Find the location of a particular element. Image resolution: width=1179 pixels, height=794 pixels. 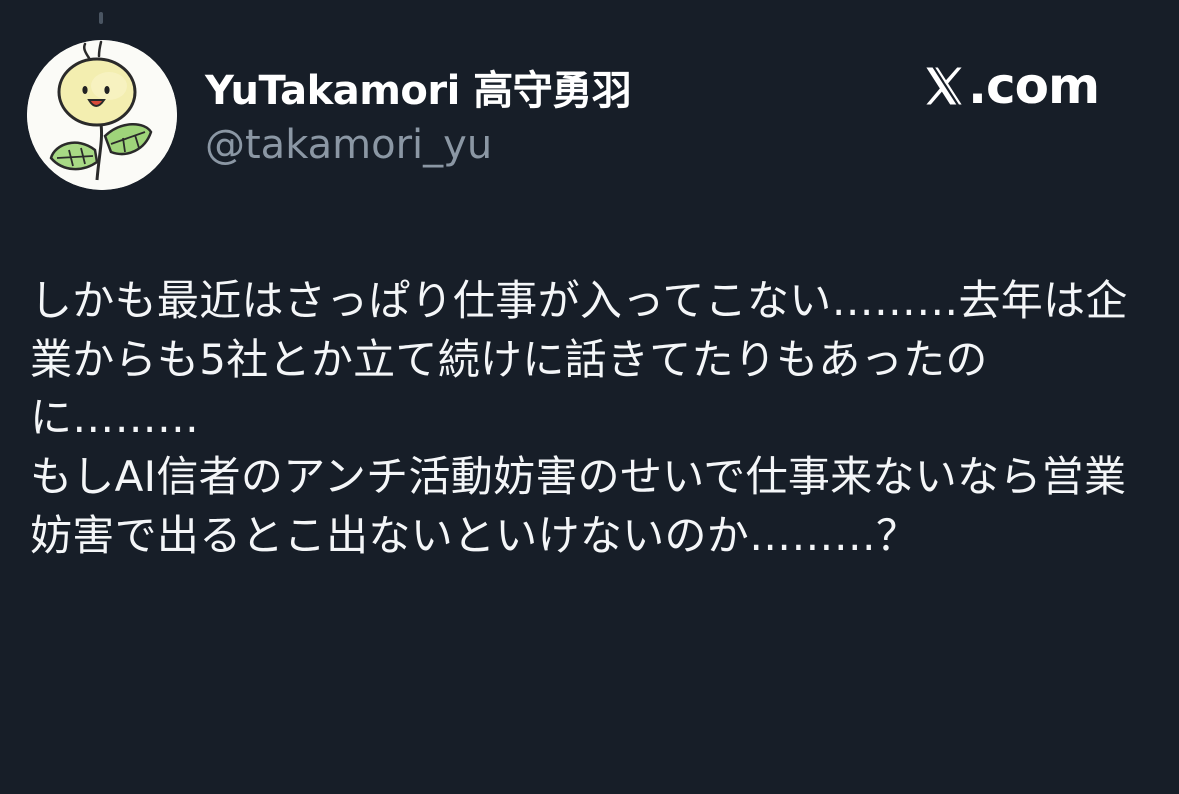

user-handle: @takamori_yu is located at coordinates (348, 145).